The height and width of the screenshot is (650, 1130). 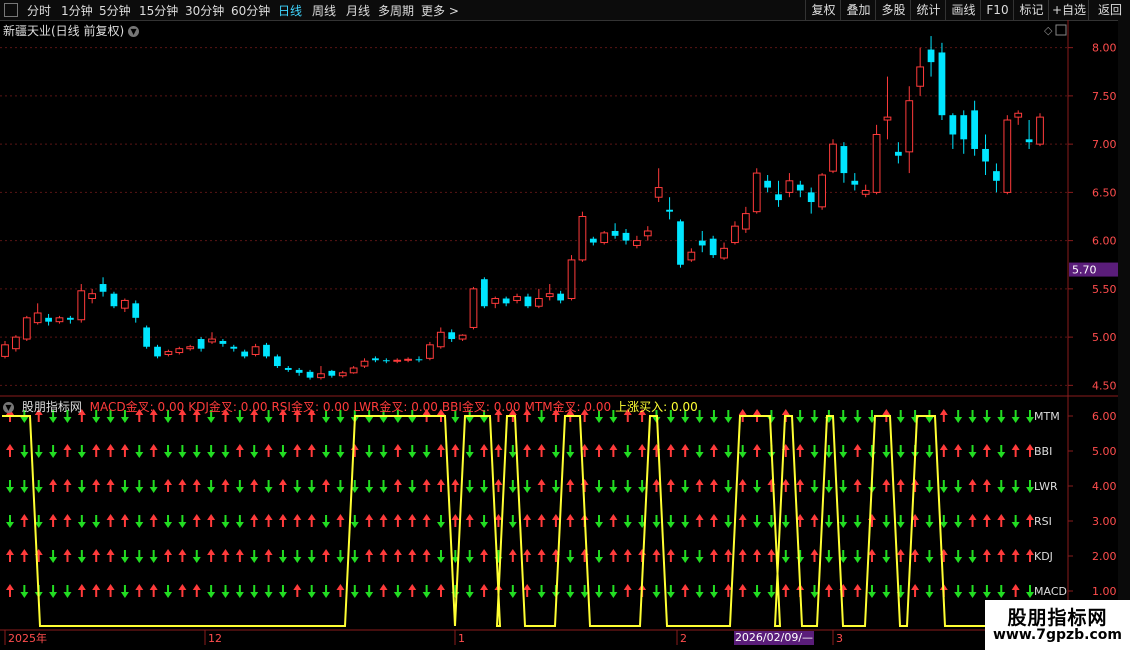 I want to click on timeframe-tab: 1分钟, so click(x=77, y=10).